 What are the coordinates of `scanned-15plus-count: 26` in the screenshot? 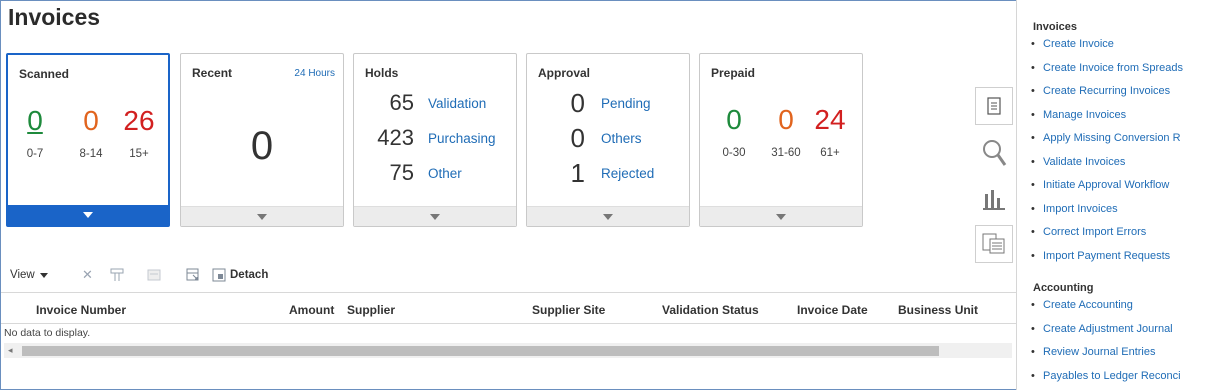 It's located at (139, 121).